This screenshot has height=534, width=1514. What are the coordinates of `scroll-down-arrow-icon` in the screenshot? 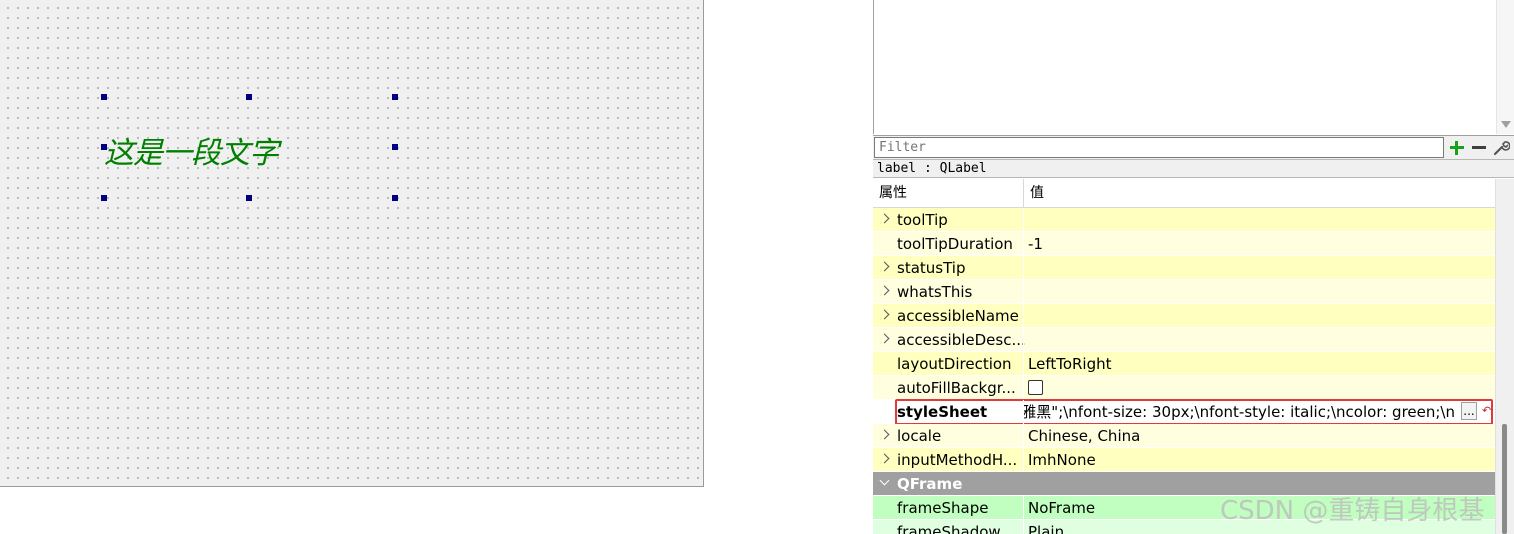 It's located at (1506, 124).